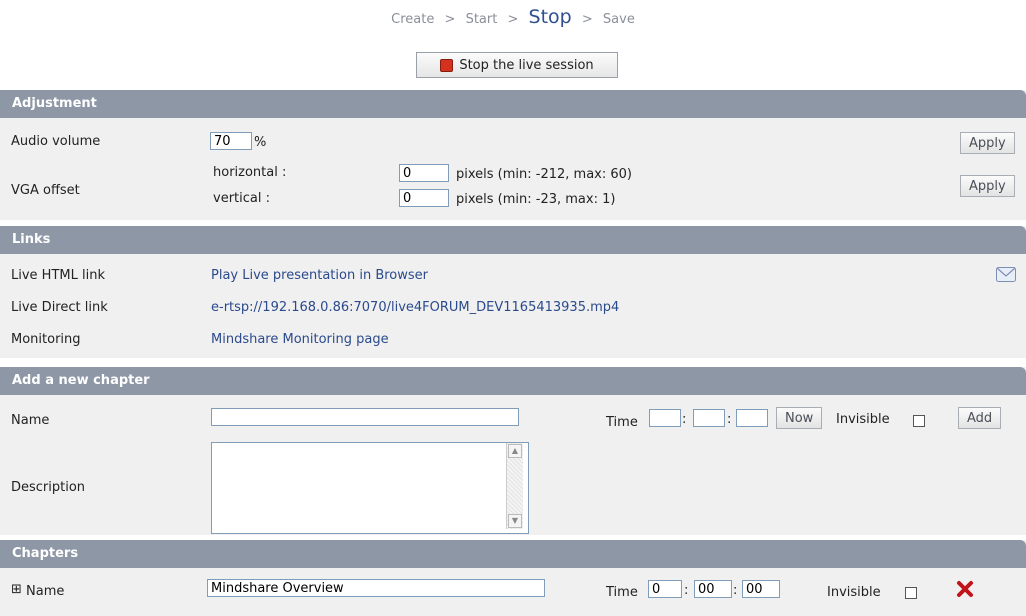  Describe the element at coordinates (514, 486) in the screenshot. I see `description-scrollbar: ▲ ▼` at that location.